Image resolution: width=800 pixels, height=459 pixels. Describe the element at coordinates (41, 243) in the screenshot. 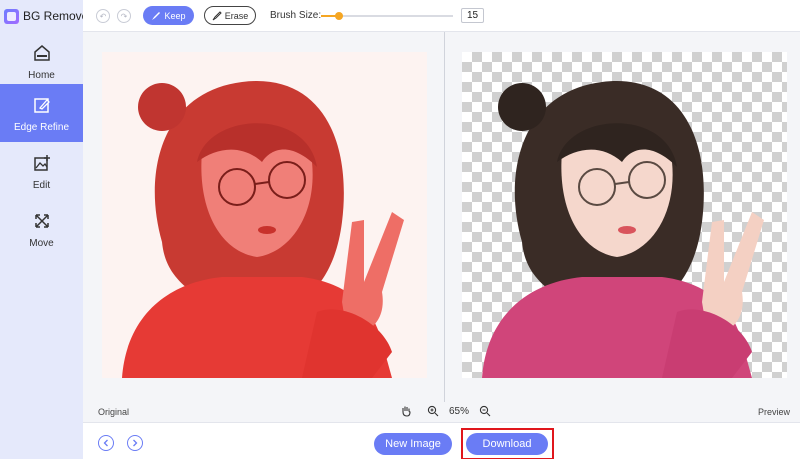

I see `sidebar-item-label: Move` at that location.